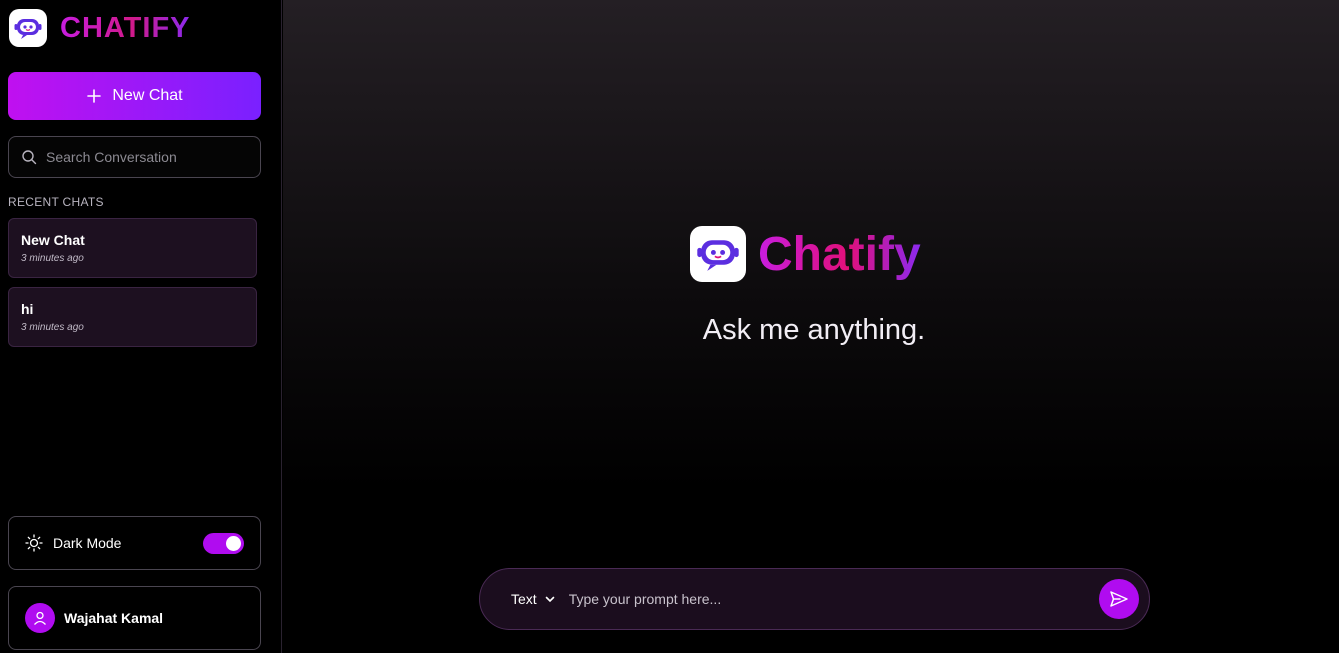 This screenshot has height=653, width=1339. I want to click on chevron-down-icon, so click(549, 599).